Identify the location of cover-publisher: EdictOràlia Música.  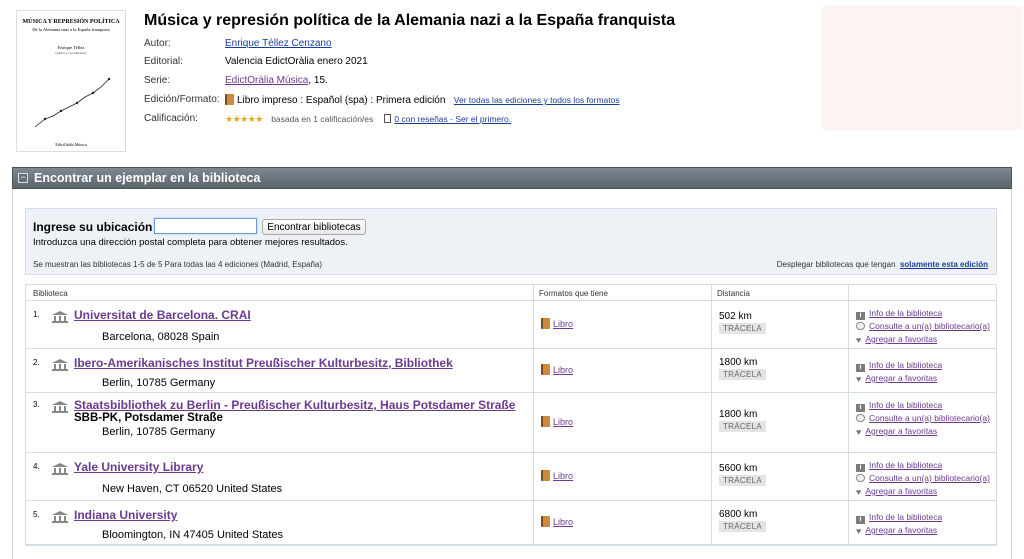
(71, 144).